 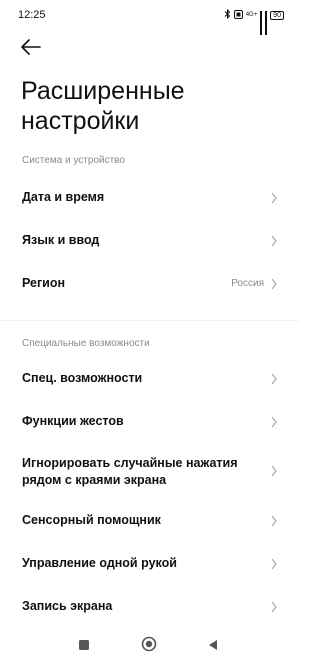 I want to click on recents-button, so click(x=84, y=647).